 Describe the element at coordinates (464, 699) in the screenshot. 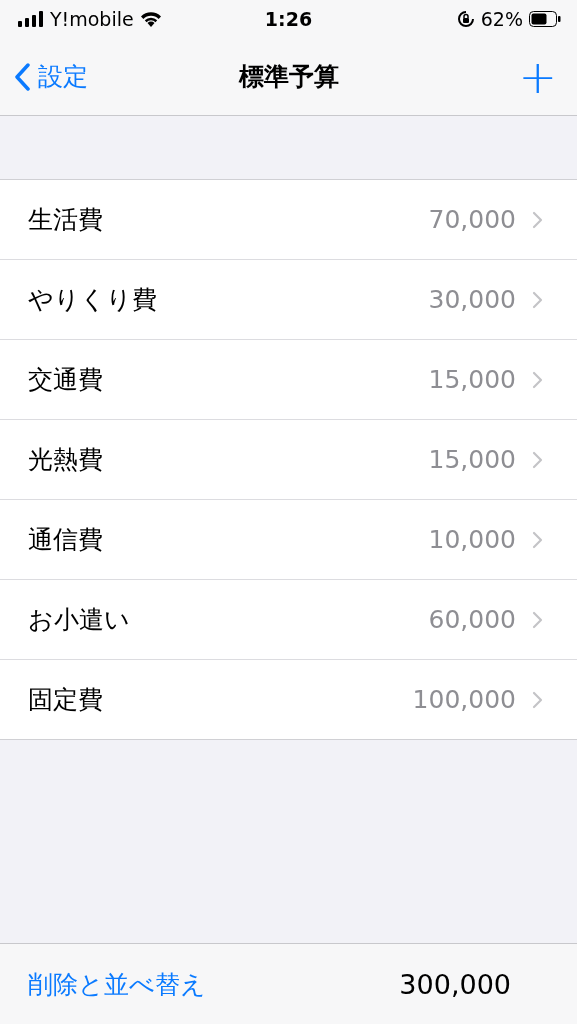

I see `amount-value: 100,000` at that location.